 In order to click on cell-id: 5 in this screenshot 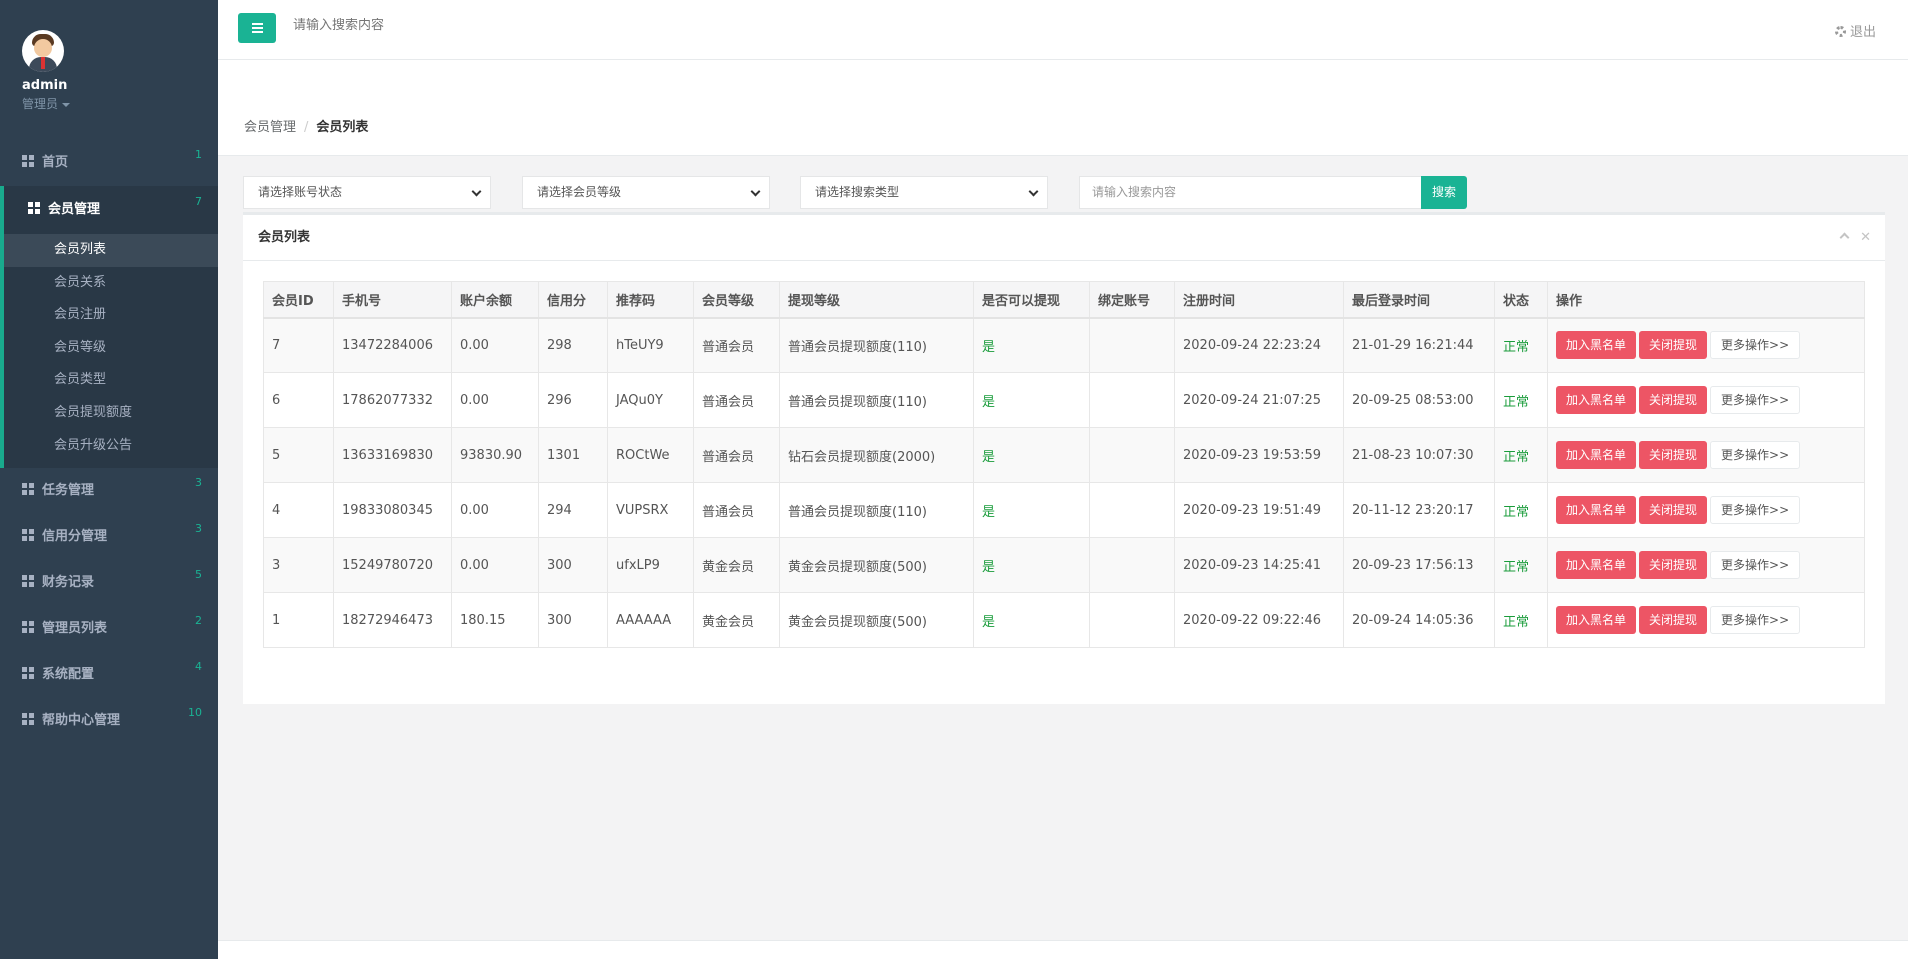, I will do `click(298, 455)`.